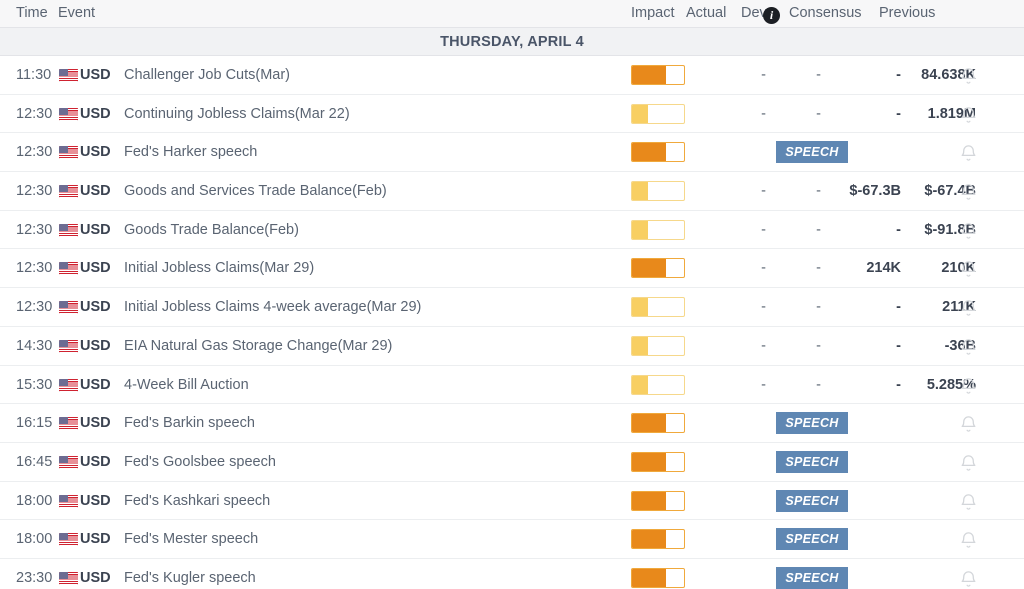 Image resolution: width=1024 pixels, height=589 pixels. I want to click on event-time: 23:30, so click(34, 577).